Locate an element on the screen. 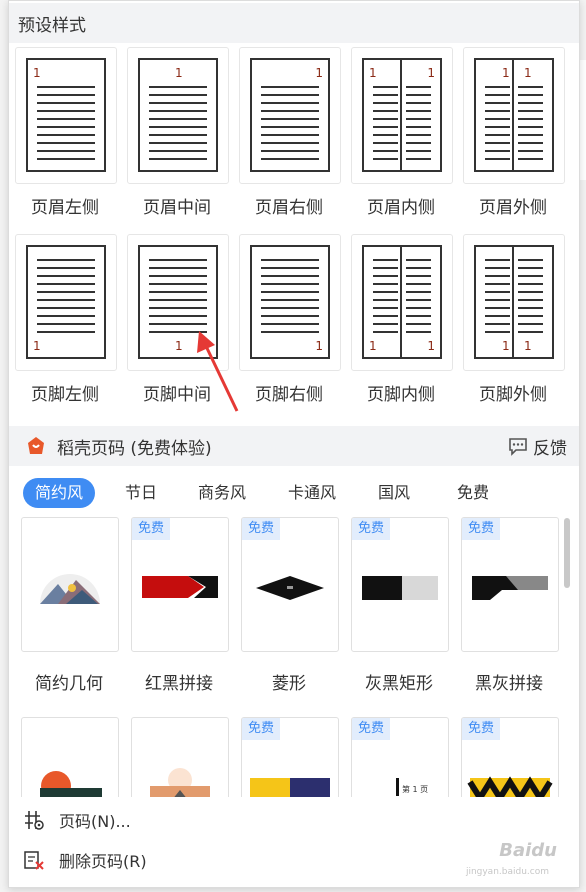  style-inner-text: 第 1 页 is located at coordinates (415, 789).